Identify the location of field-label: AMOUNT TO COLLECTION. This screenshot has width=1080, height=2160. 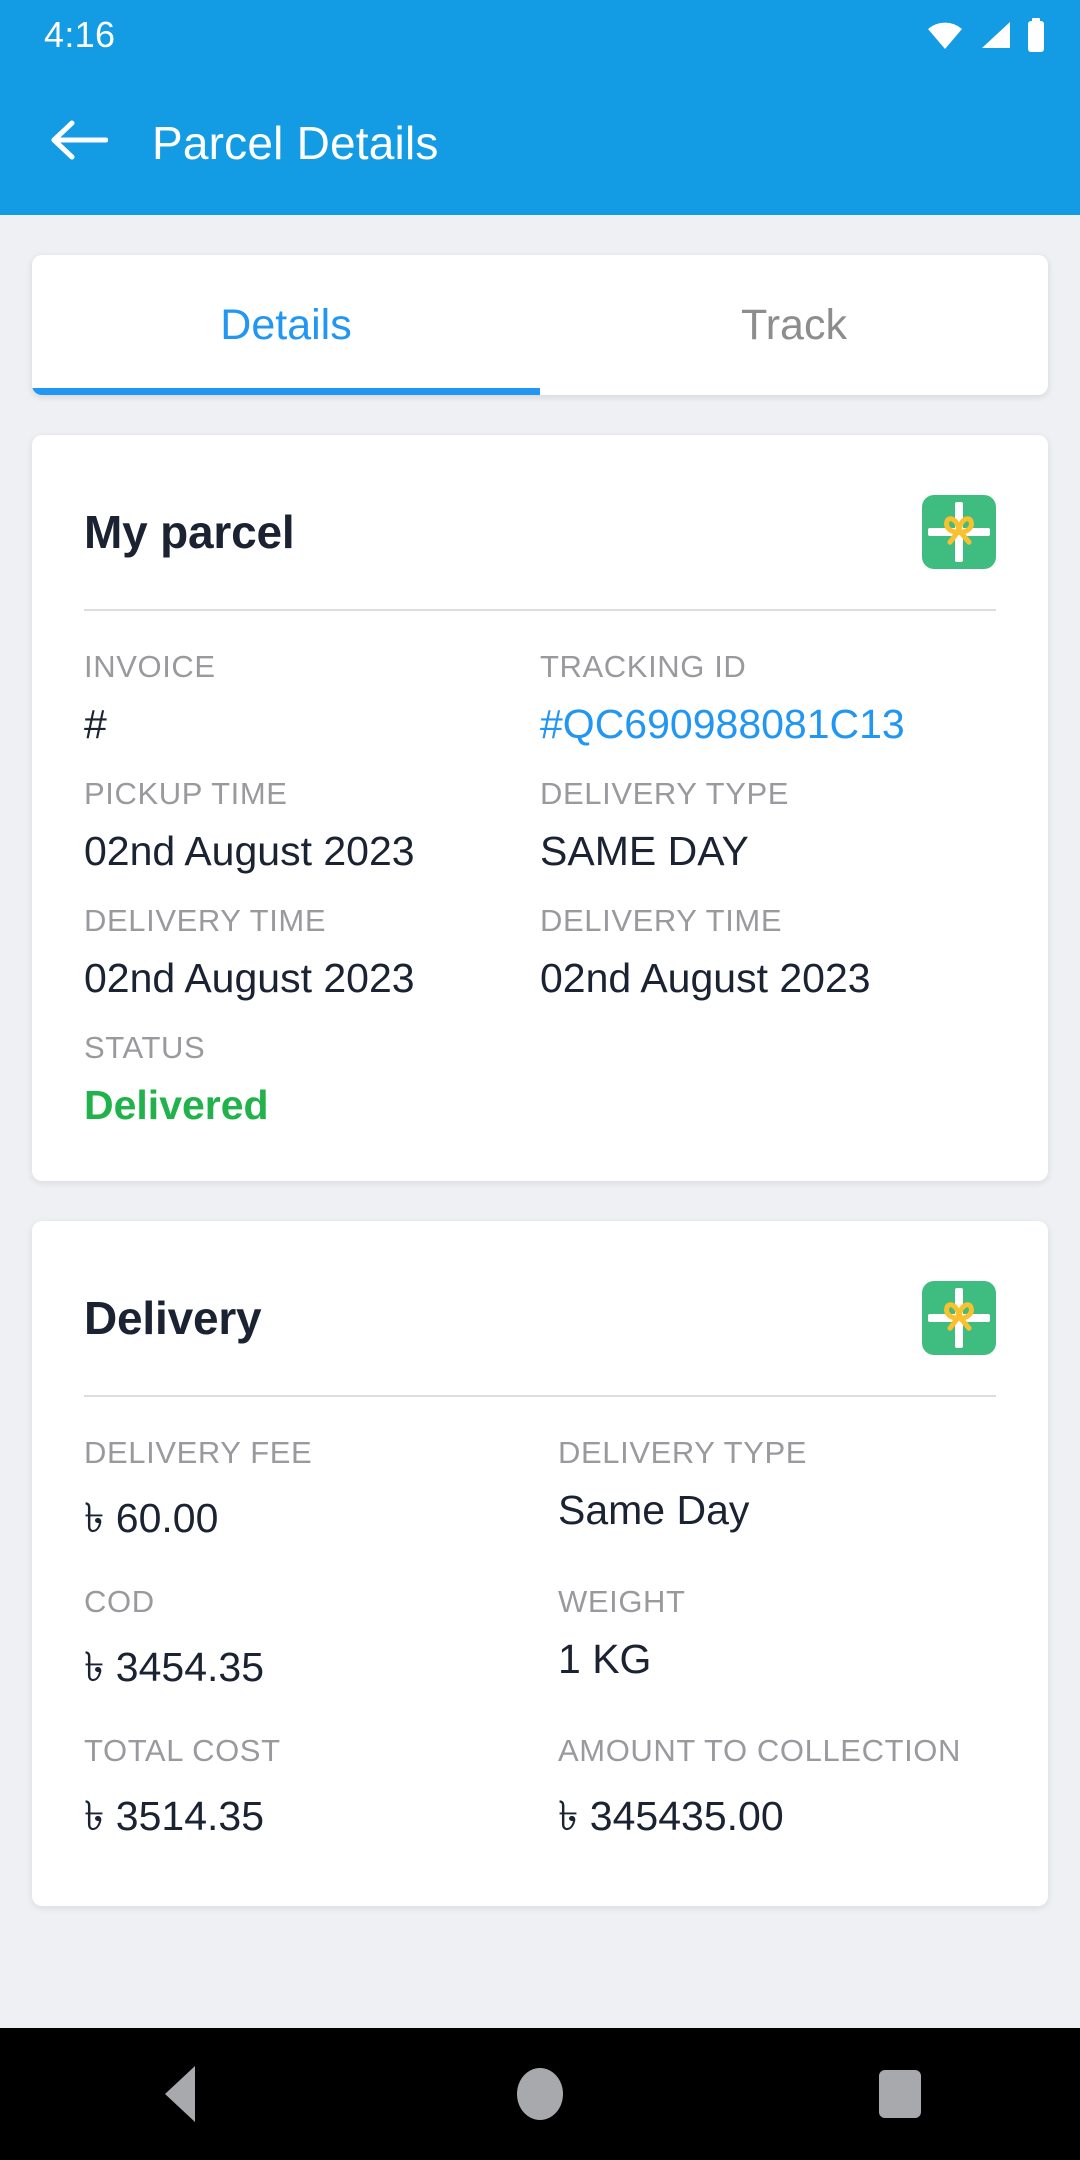
(760, 1750).